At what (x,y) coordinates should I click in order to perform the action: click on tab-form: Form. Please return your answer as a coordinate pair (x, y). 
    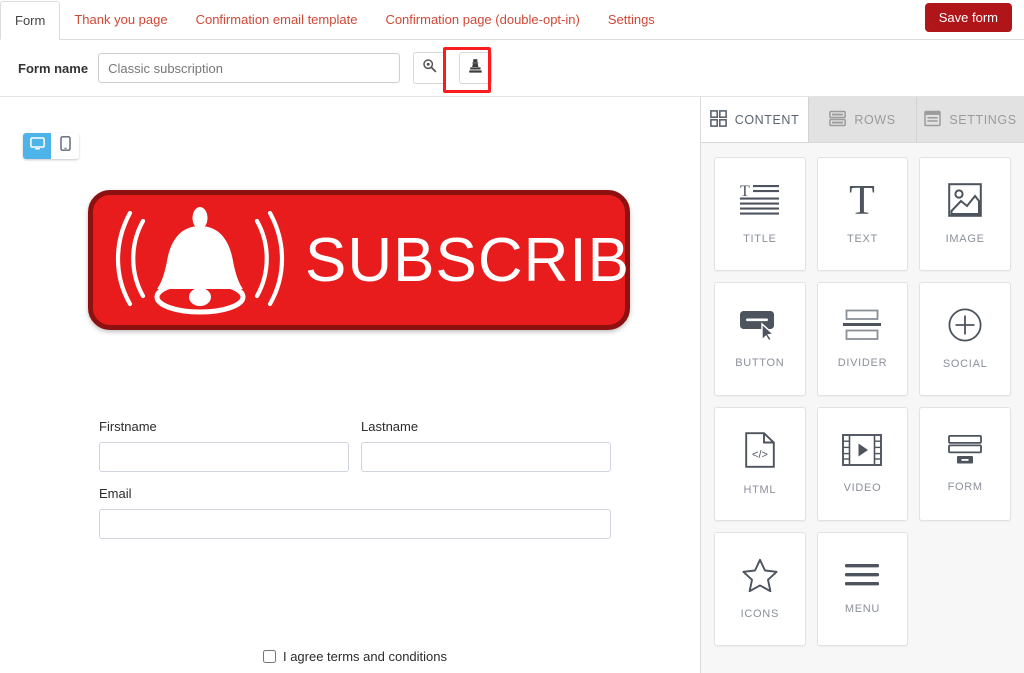
    Looking at the image, I should click on (30, 20).